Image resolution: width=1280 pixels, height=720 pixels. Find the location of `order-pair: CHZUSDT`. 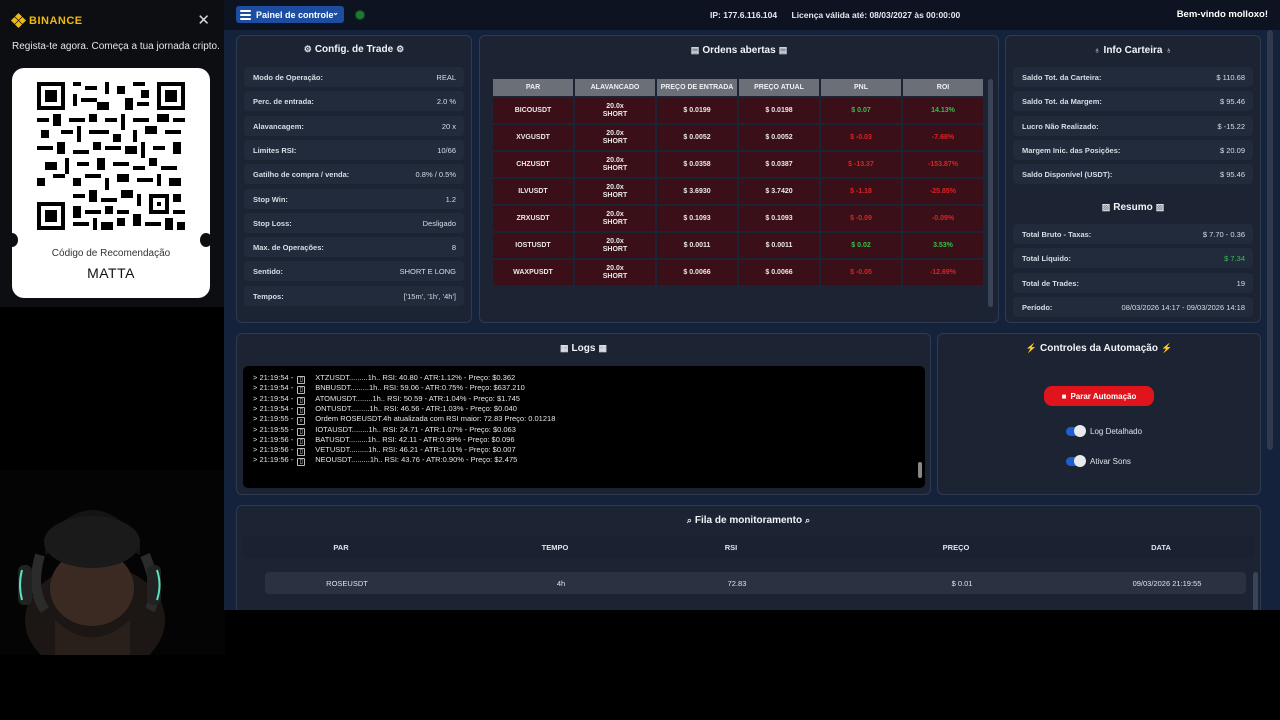

order-pair: CHZUSDT is located at coordinates (533, 164).